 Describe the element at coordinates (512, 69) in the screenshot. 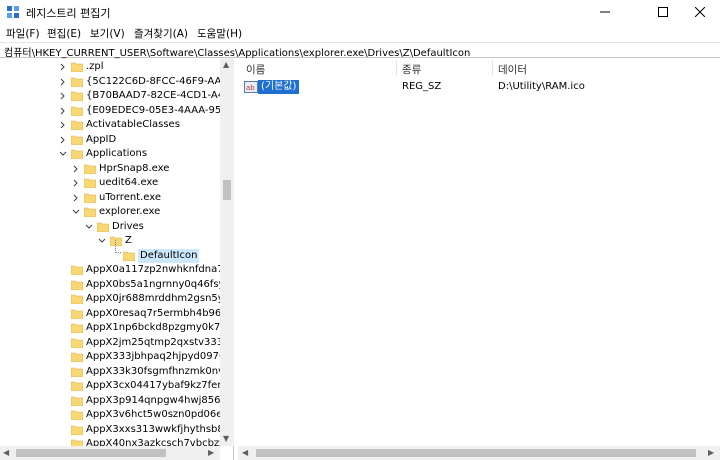

I see `column-header-data: 데이터` at that location.